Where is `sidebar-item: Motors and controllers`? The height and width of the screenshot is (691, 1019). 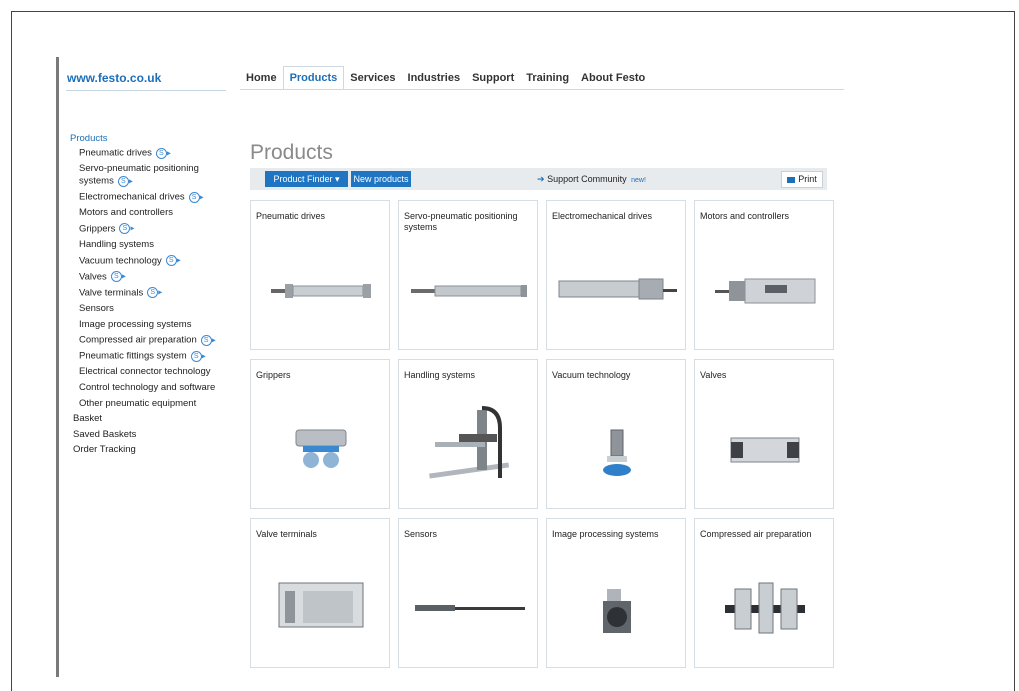 sidebar-item: Motors and controllers is located at coordinates (150, 213).